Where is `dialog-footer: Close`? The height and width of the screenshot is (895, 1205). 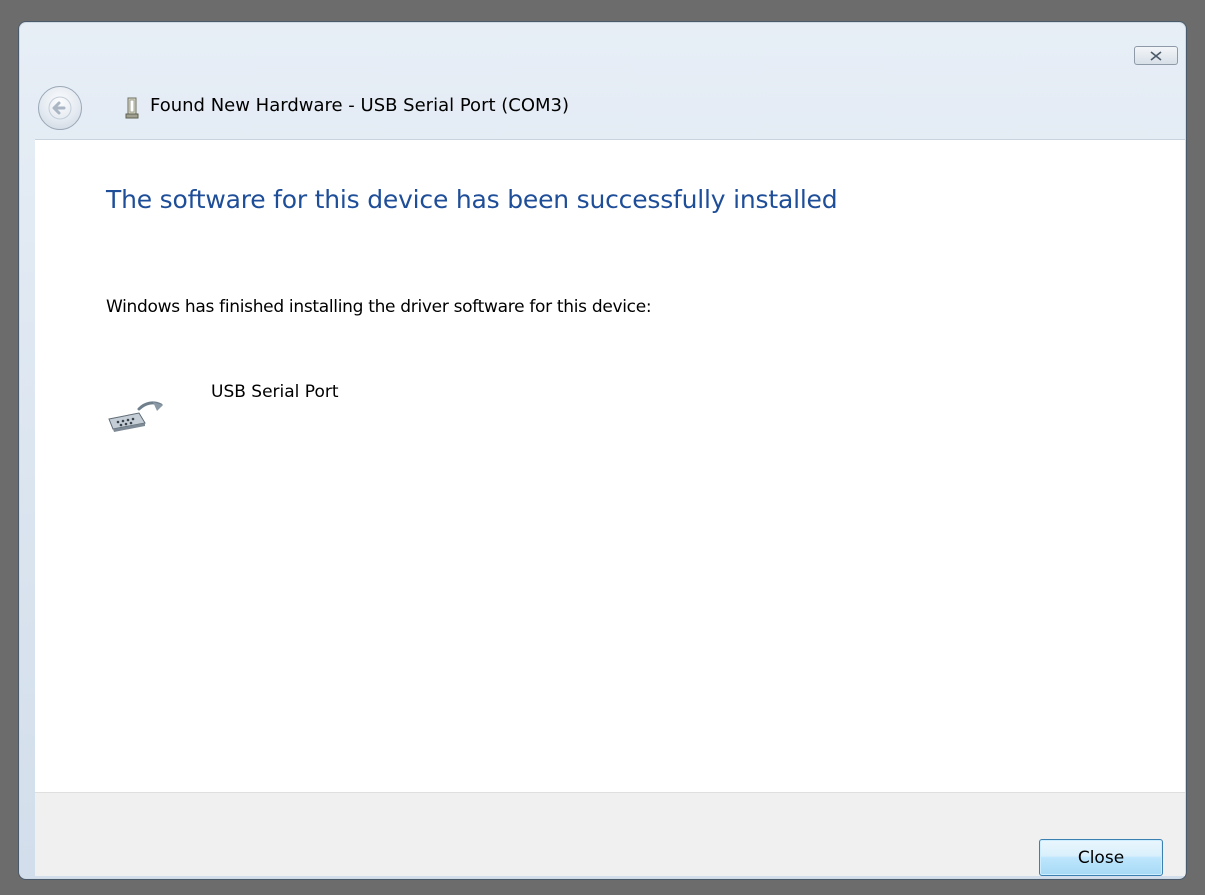
dialog-footer: Close is located at coordinates (610, 834).